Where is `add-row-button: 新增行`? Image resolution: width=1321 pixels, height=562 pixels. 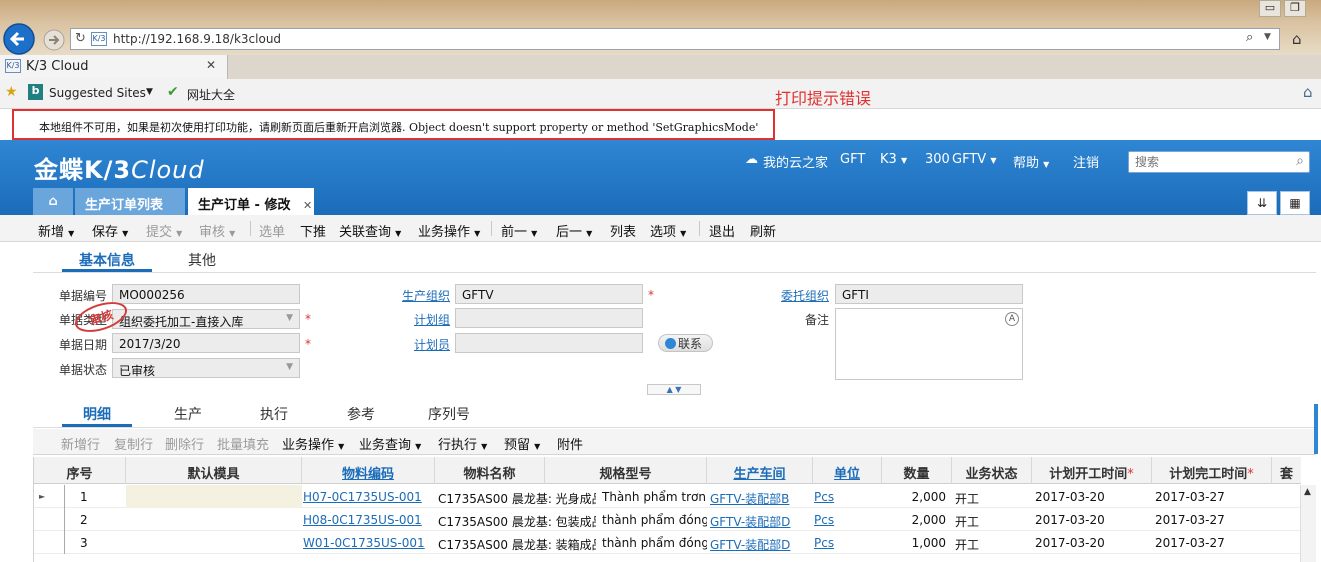 add-row-button: 新增行 is located at coordinates (80, 443).